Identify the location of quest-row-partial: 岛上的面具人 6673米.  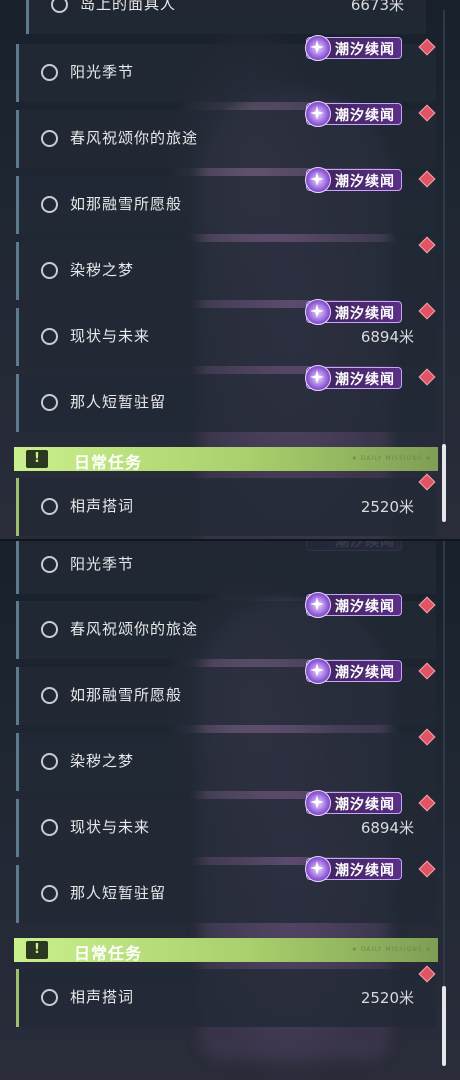
(226, 17).